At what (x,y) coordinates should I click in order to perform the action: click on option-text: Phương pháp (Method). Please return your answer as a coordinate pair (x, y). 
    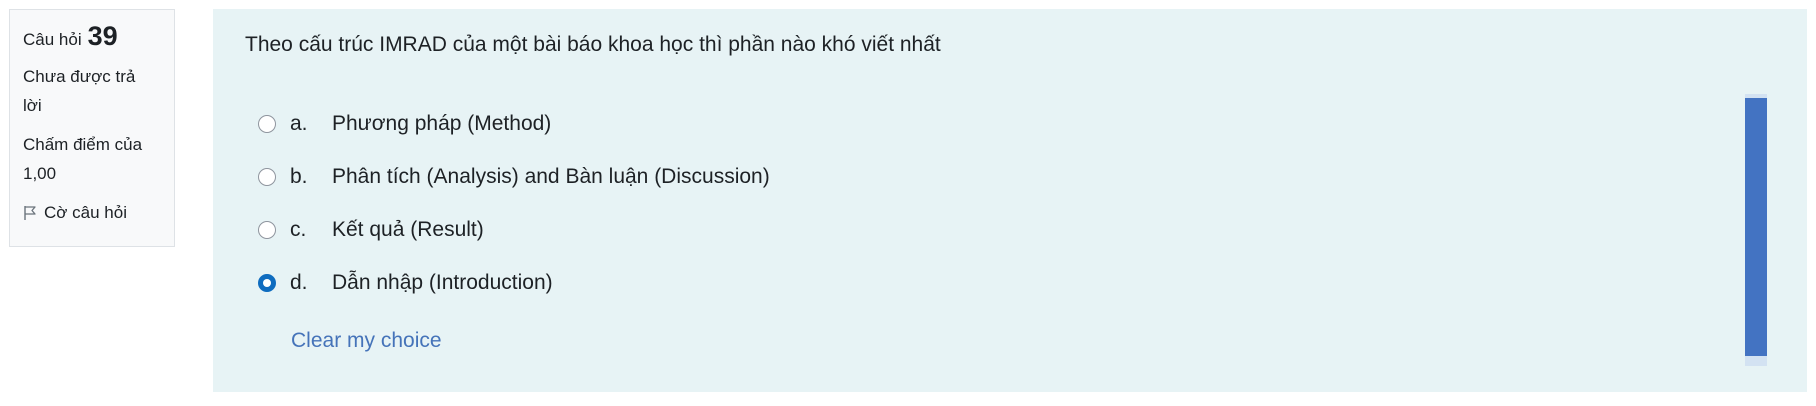
    Looking at the image, I should click on (442, 123).